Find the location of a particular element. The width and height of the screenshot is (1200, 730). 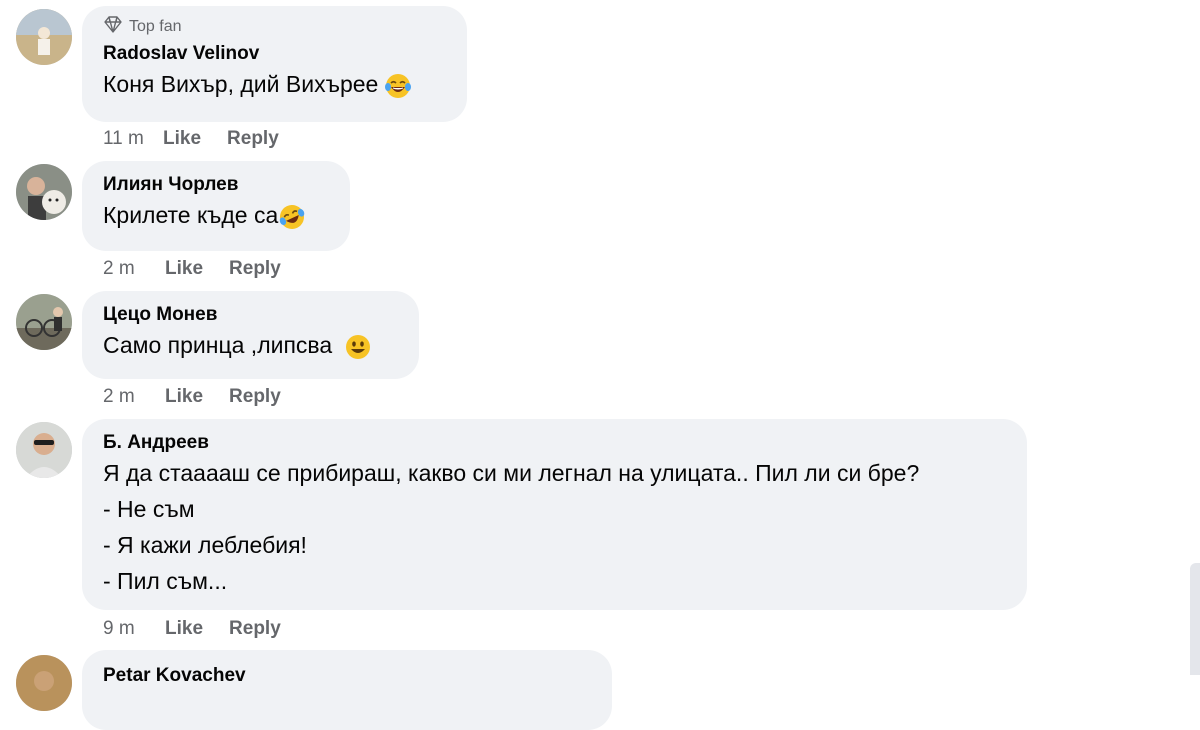

comment-bubble: Petar Kovachev is located at coordinates (347, 690).